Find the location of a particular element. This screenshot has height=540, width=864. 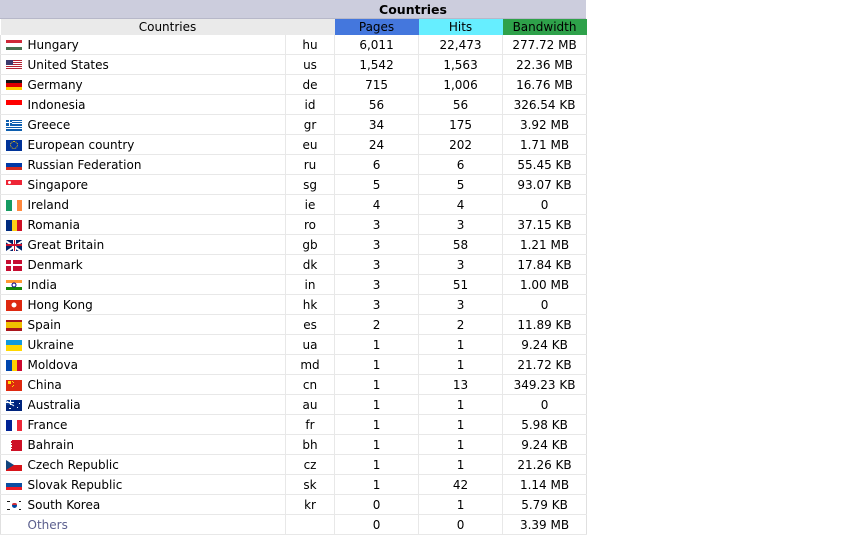

table-row: South Korea kr 0 1 5.79 KB is located at coordinates (294, 504).